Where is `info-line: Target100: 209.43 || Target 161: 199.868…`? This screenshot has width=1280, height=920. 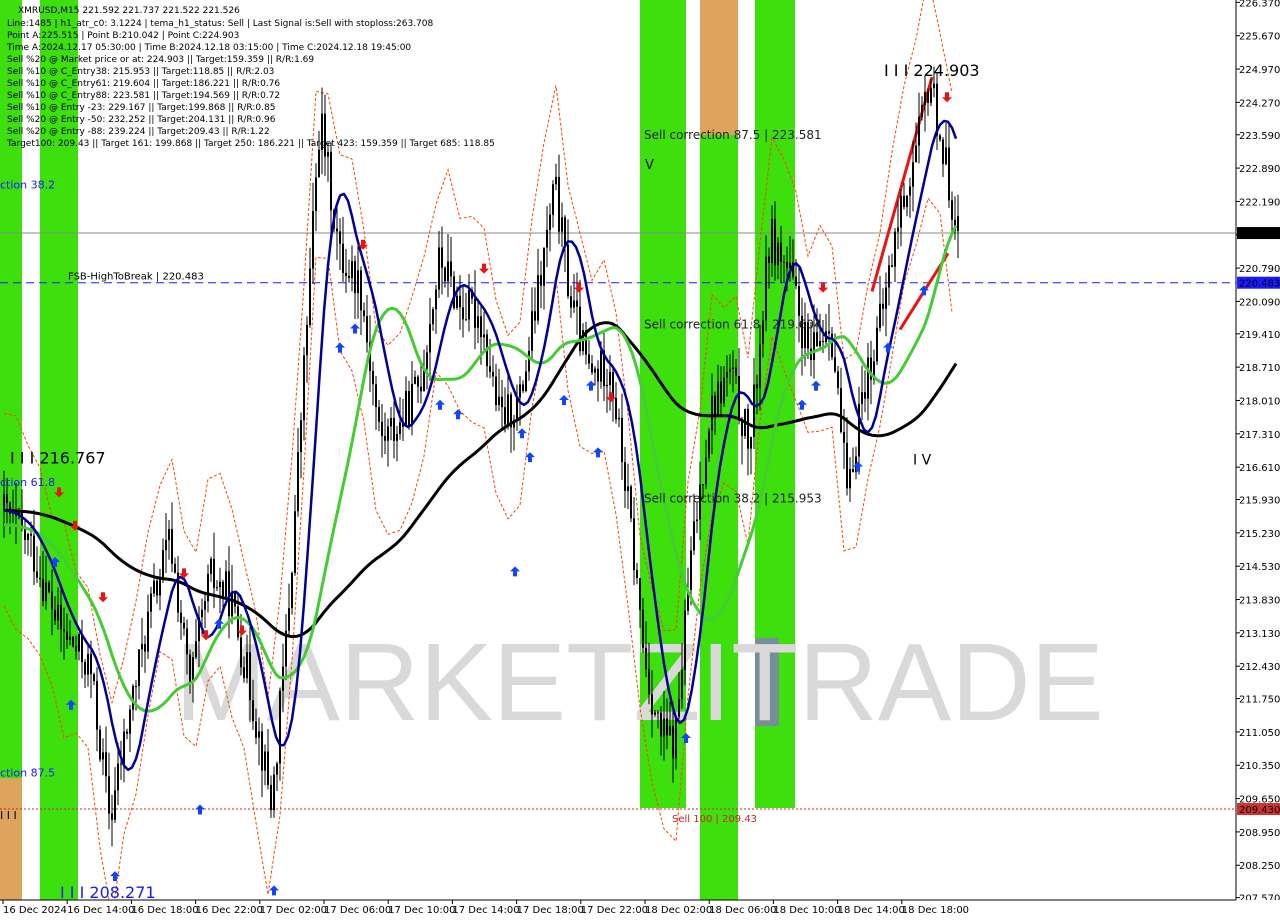 info-line: Target100: 209.43 || Target 161: 199.868… is located at coordinates (250, 144).